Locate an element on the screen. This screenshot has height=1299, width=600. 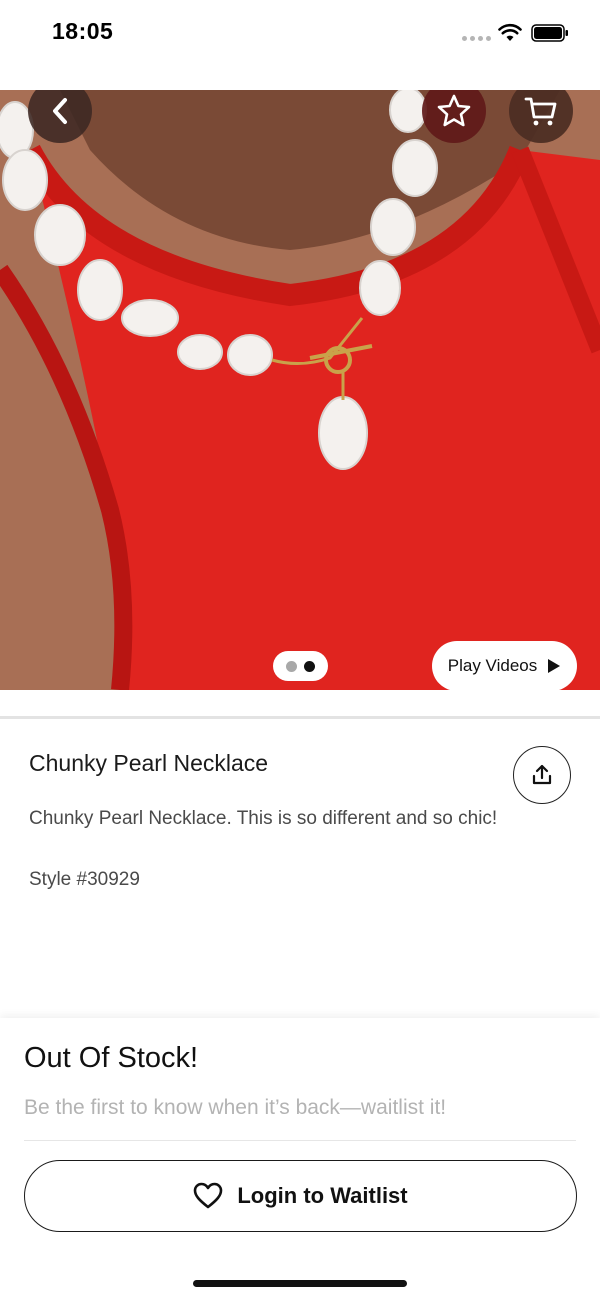
play-videos-label: Play Videos is located at coordinates (492, 665).